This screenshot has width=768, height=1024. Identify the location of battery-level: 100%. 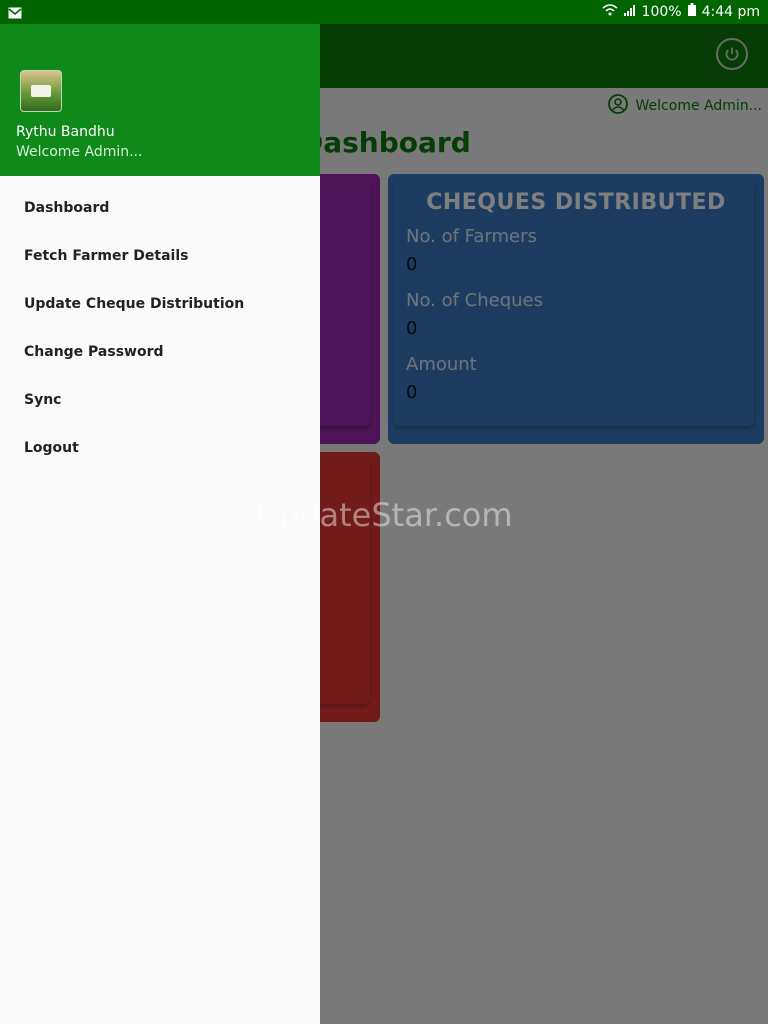
(661, 11).